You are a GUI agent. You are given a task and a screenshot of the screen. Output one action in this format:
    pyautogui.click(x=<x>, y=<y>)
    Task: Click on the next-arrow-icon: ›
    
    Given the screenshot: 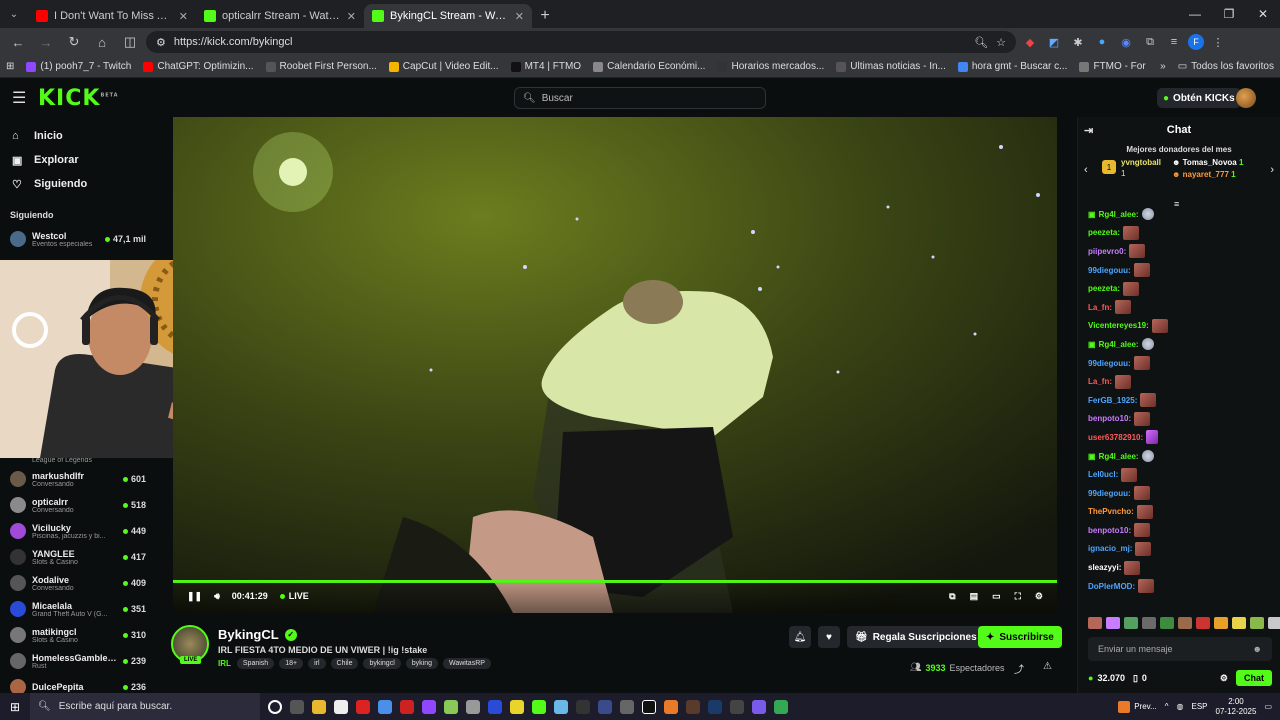 What is the action you would take?
    pyautogui.click(x=1272, y=170)
    